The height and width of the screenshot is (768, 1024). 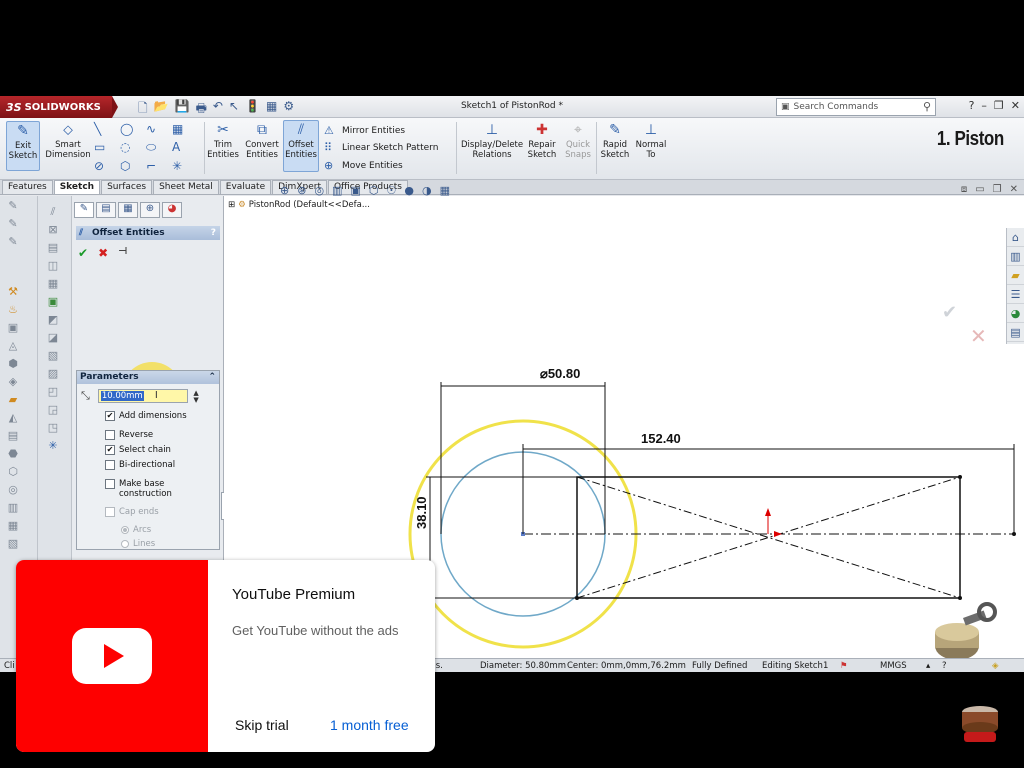 I want to click on custom-properties-icon: ▤, so click(x=1015, y=332).